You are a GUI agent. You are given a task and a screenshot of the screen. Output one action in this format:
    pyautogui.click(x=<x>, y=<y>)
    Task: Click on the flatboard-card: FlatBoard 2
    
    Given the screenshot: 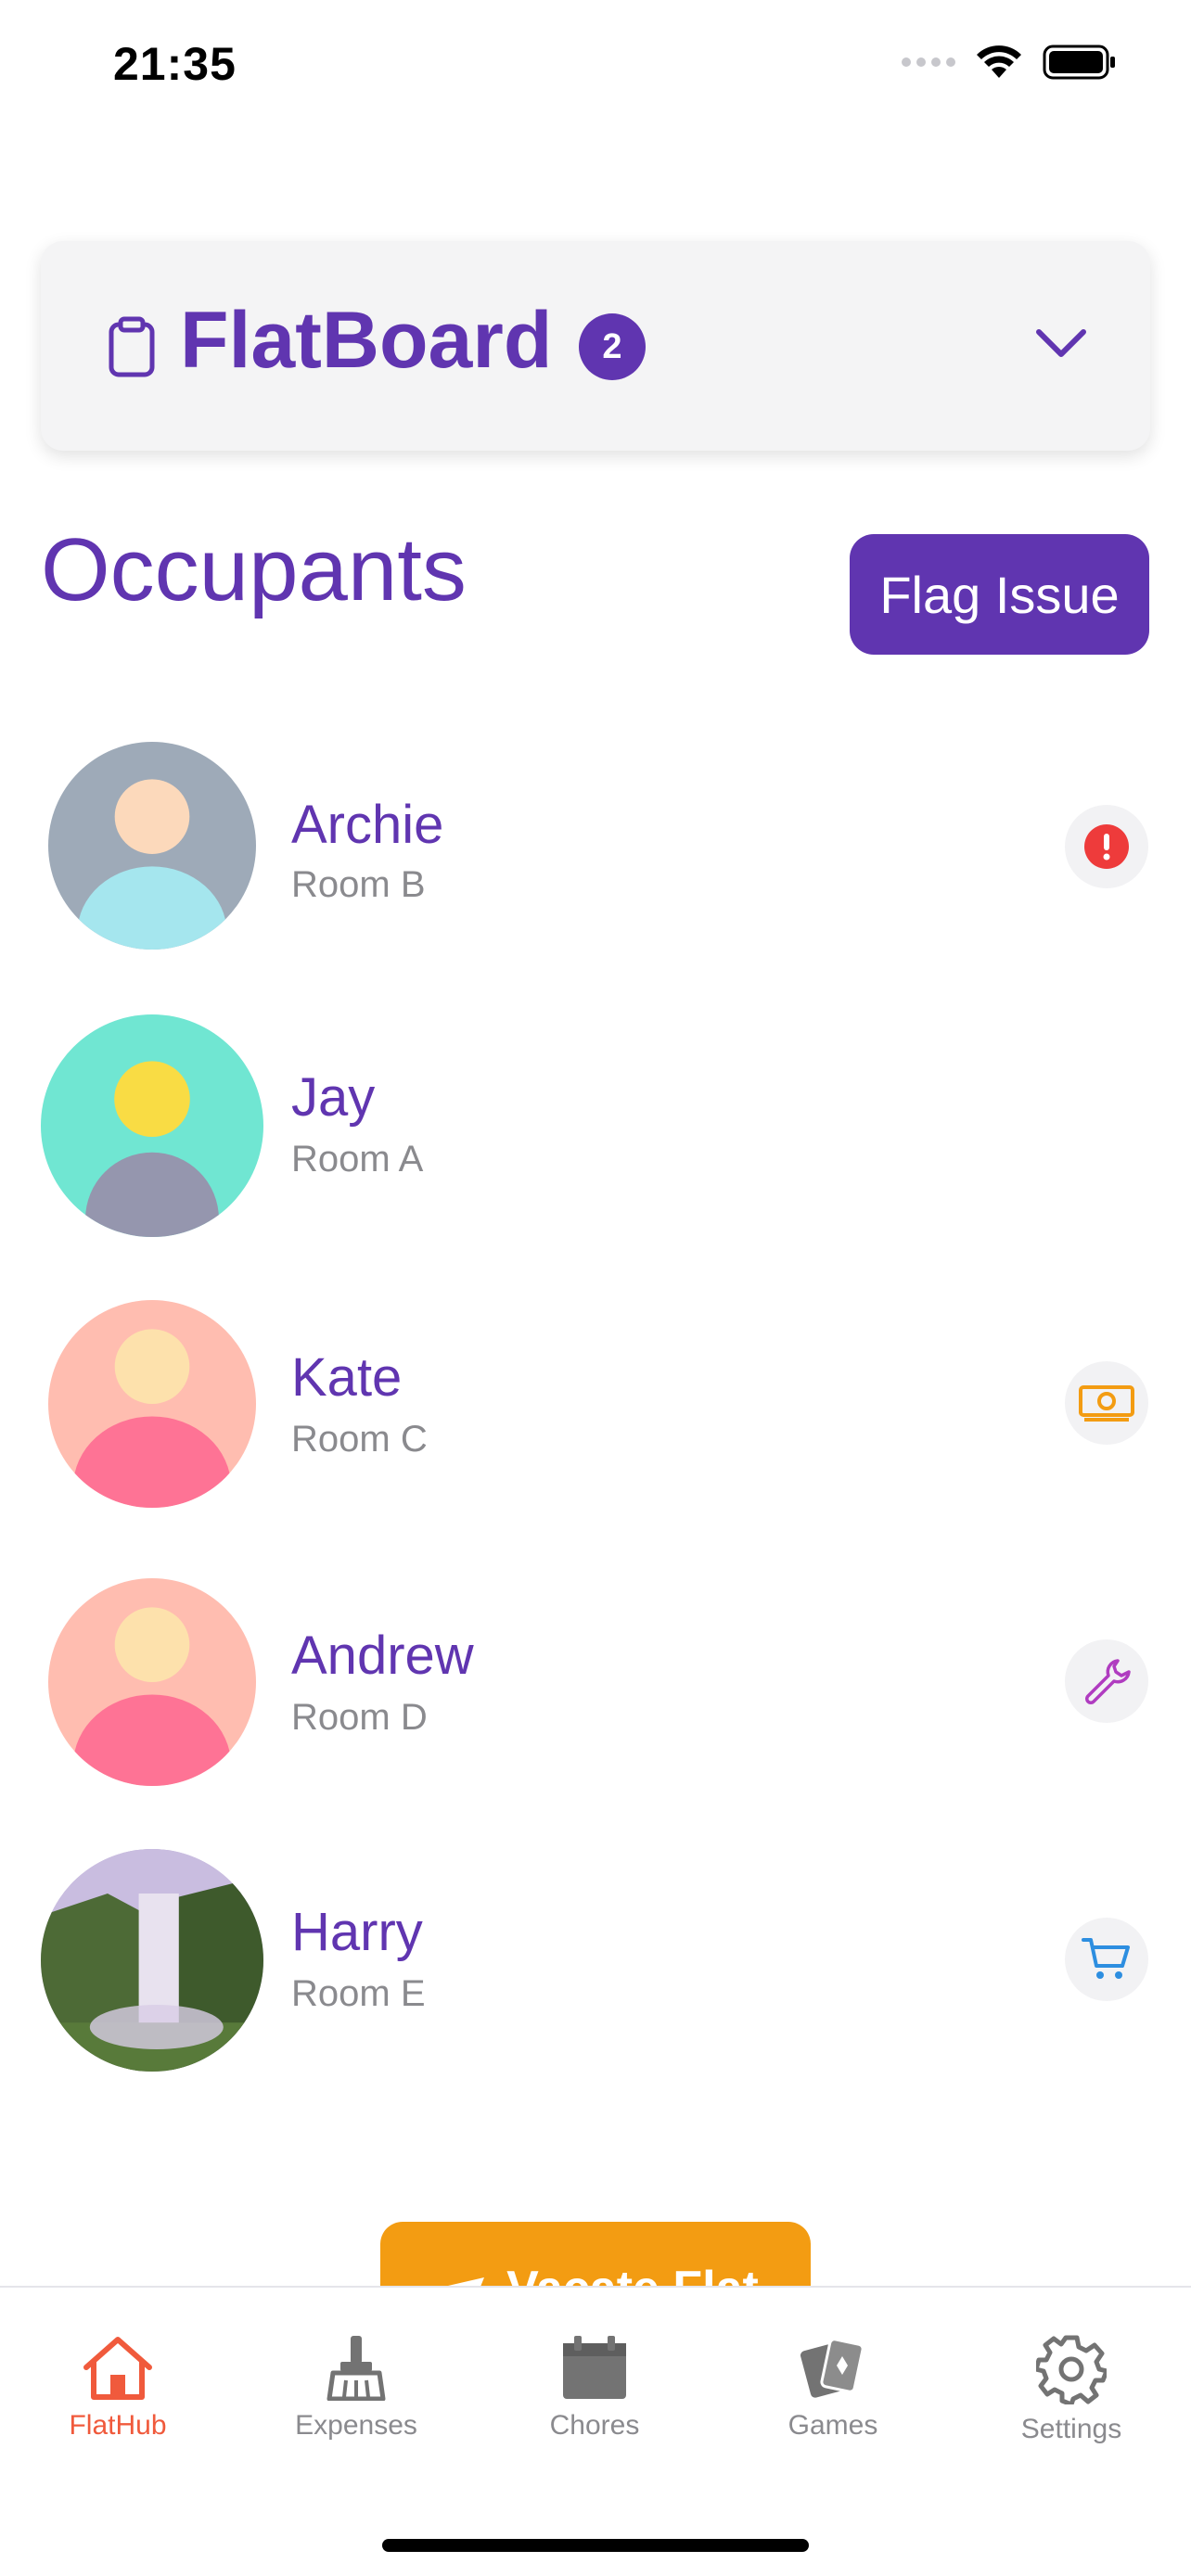 What is the action you would take?
    pyautogui.click(x=595, y=346)
    